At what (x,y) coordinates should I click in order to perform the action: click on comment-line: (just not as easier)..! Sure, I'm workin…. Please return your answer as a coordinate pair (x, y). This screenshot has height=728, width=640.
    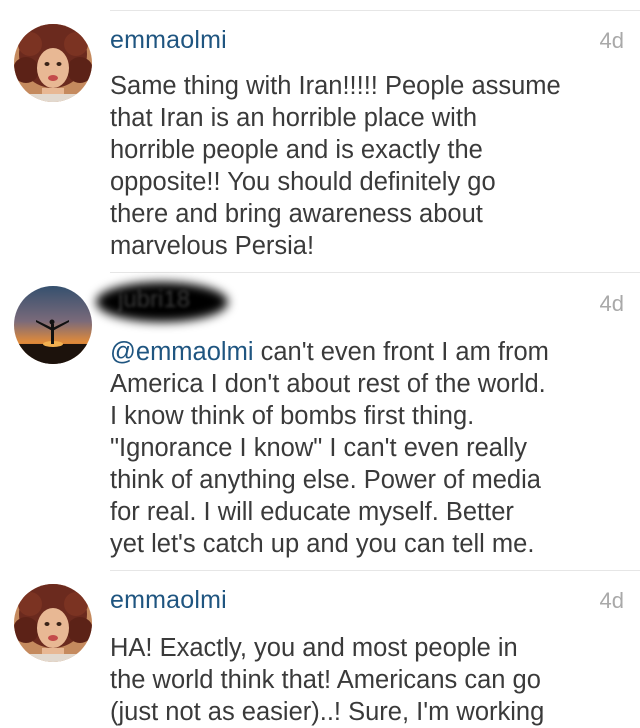
    Looking at the image, I should click on (327, 712).